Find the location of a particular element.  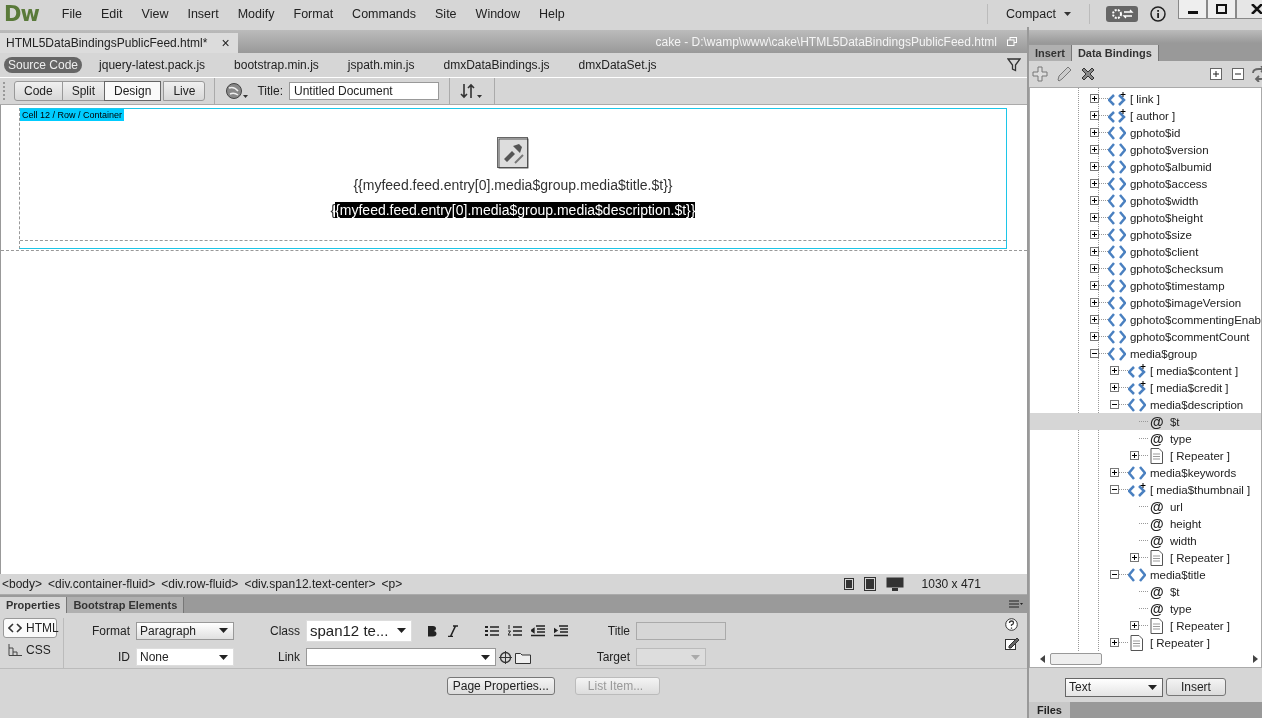

element-tag-label: Cell 12 / Row / Container is located at coordinates (72, 115).